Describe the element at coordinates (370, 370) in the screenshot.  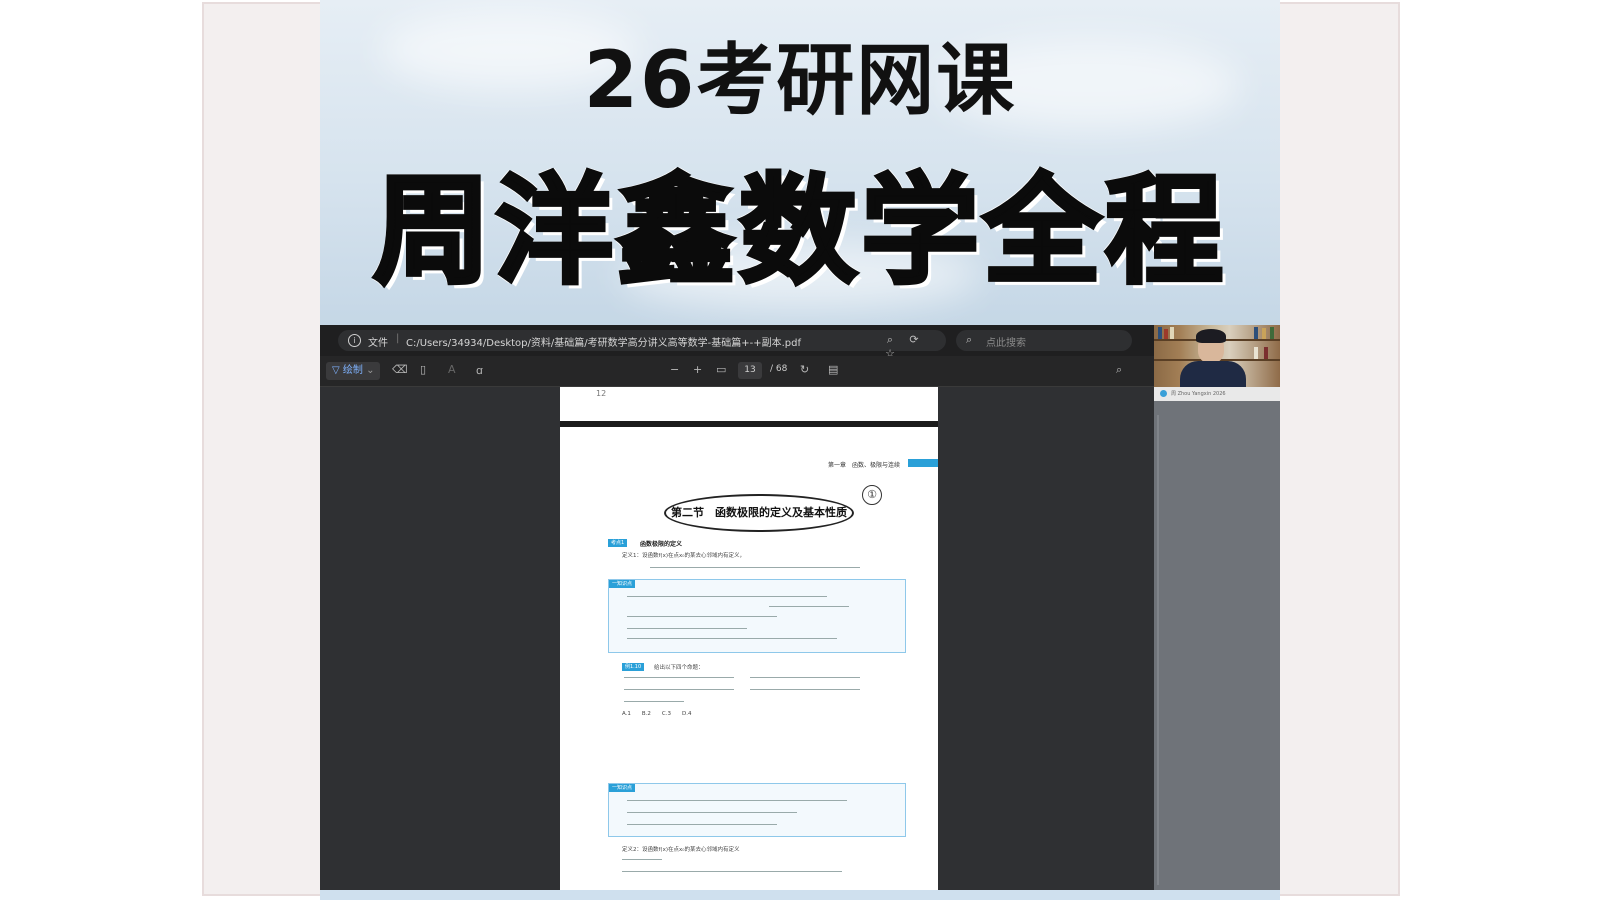
I see `chevron-down-icon: ⌄` at that location.